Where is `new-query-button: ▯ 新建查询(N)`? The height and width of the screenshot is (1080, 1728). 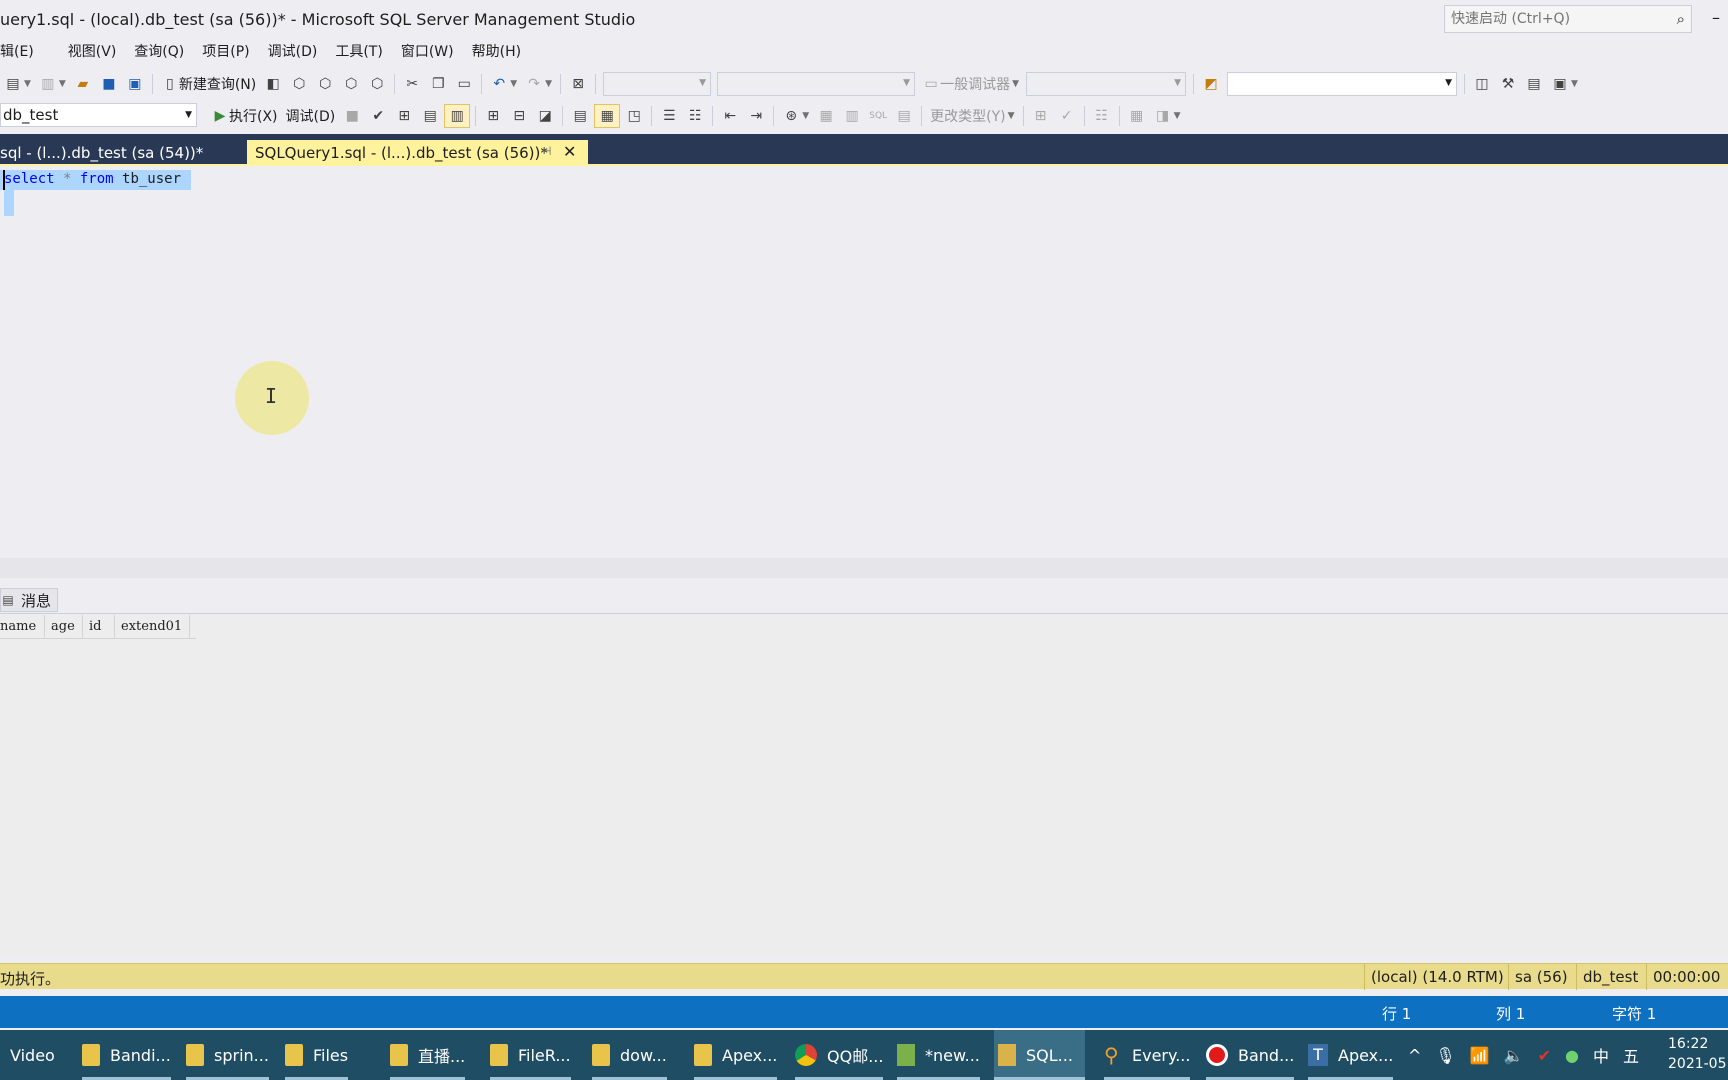
new-query-button: ▯ 新建查询(N) is located at coordinates (208, 84).